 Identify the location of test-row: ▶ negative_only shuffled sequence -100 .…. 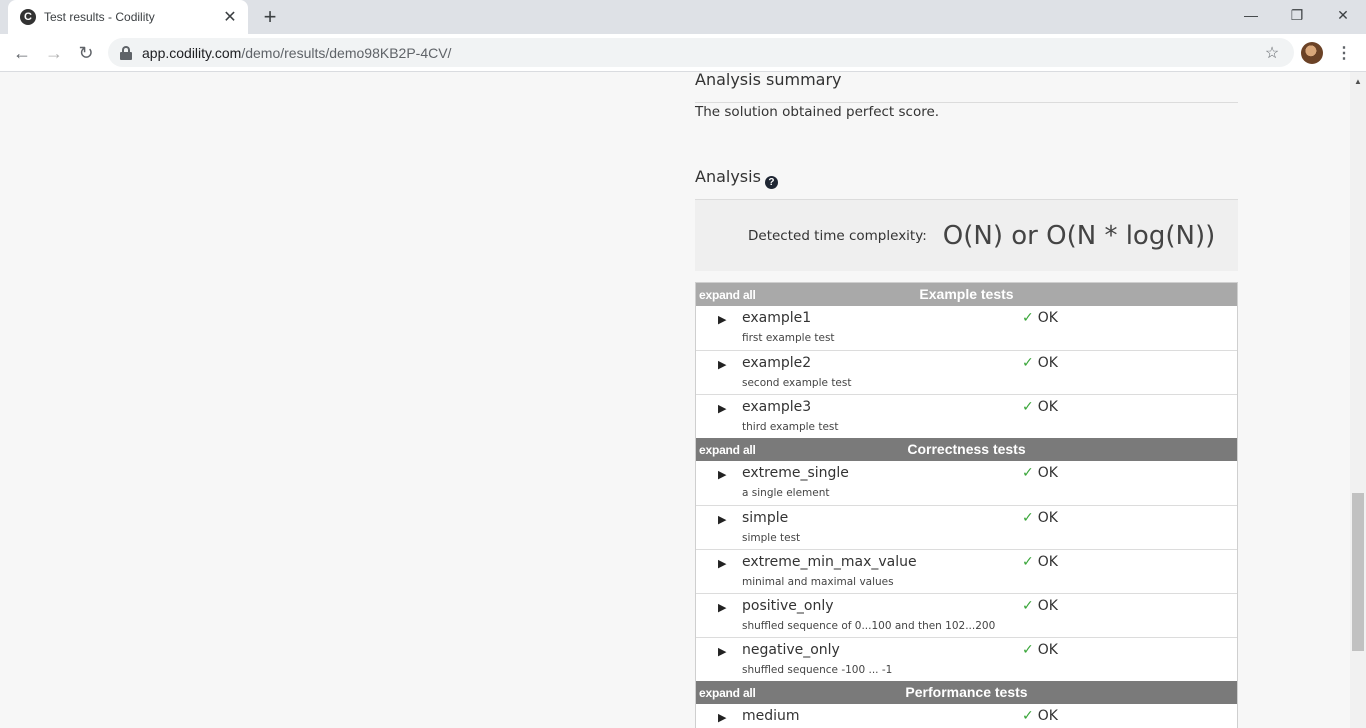
(966, 659).